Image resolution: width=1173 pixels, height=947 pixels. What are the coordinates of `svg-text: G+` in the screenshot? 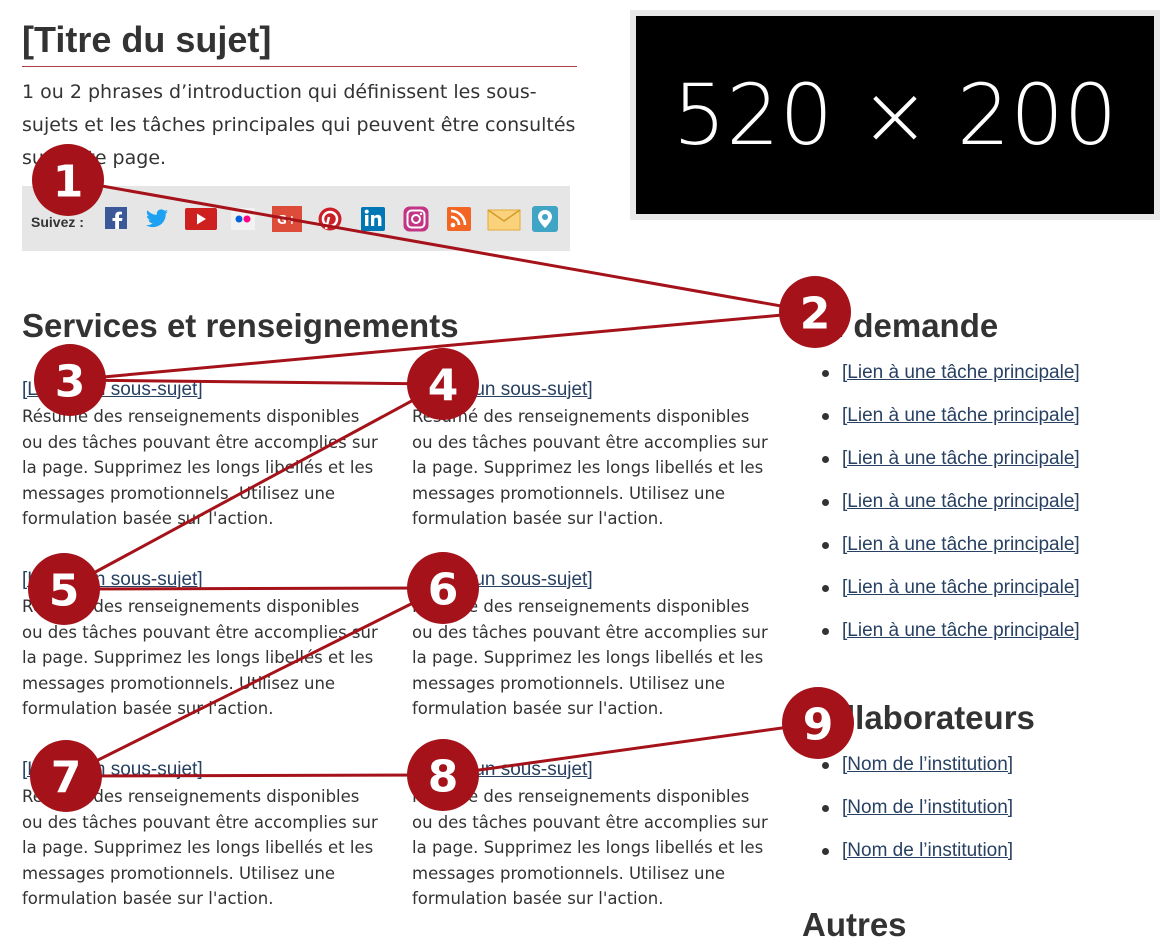 It's located at (287, 220).